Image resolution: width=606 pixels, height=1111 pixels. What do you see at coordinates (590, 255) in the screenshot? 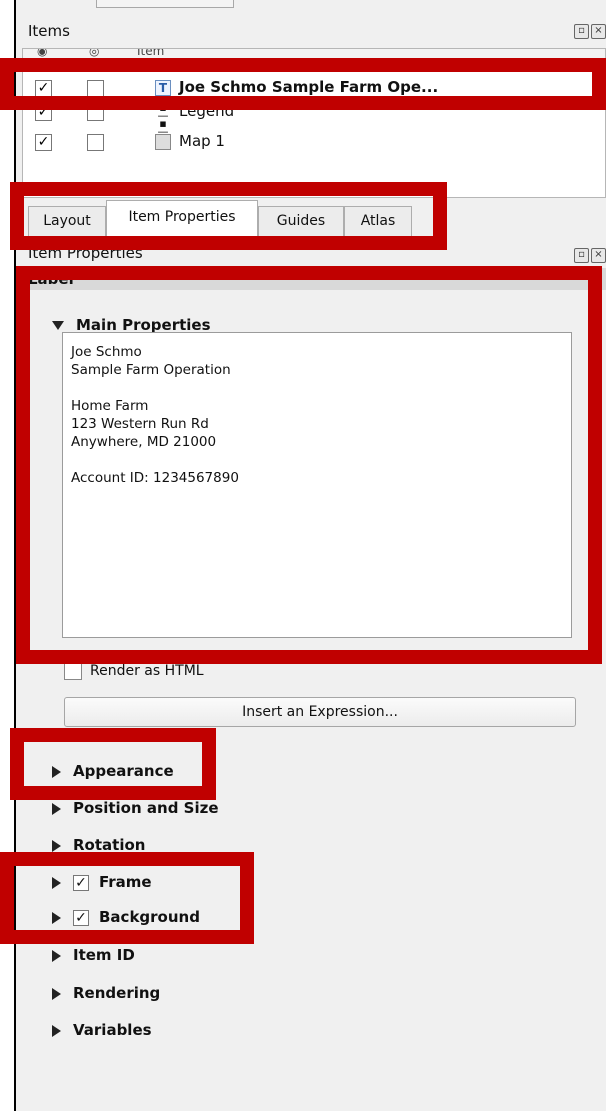
I see `properties-dock-buttons: ▫ ×` at bounding box center [590, 255].